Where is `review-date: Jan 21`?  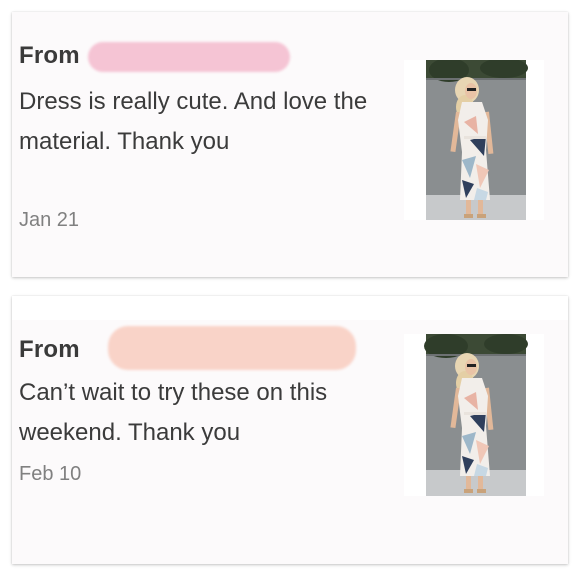
review-date: Jan 21 is located at coordinates (49, 220).